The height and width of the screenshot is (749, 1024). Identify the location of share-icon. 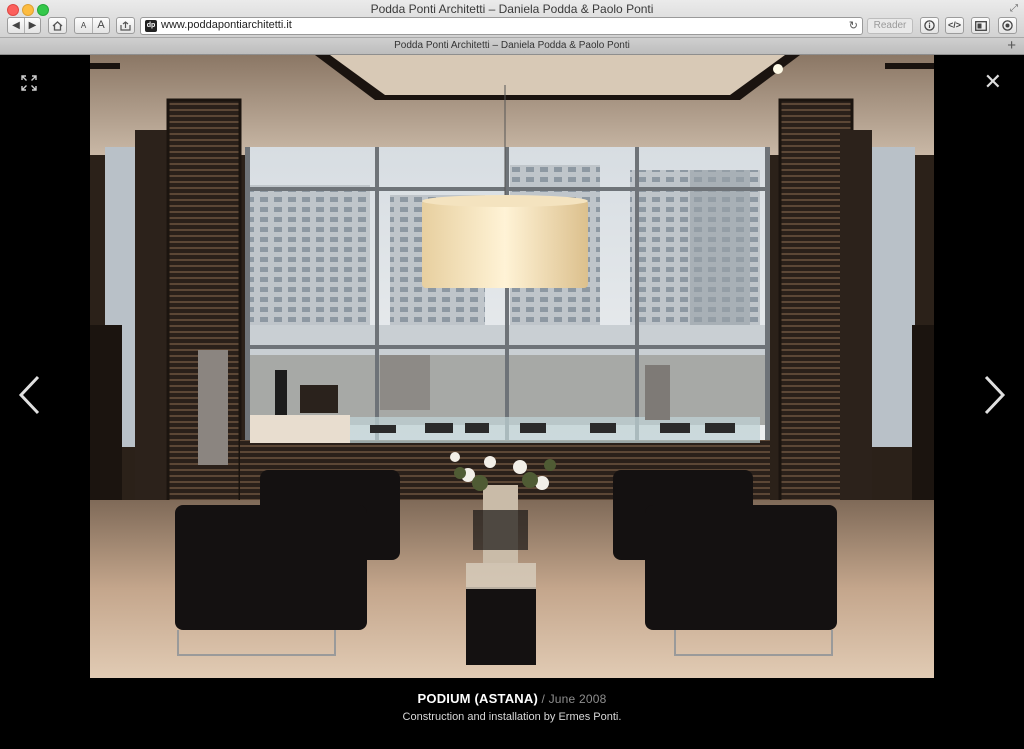
(125, 26).